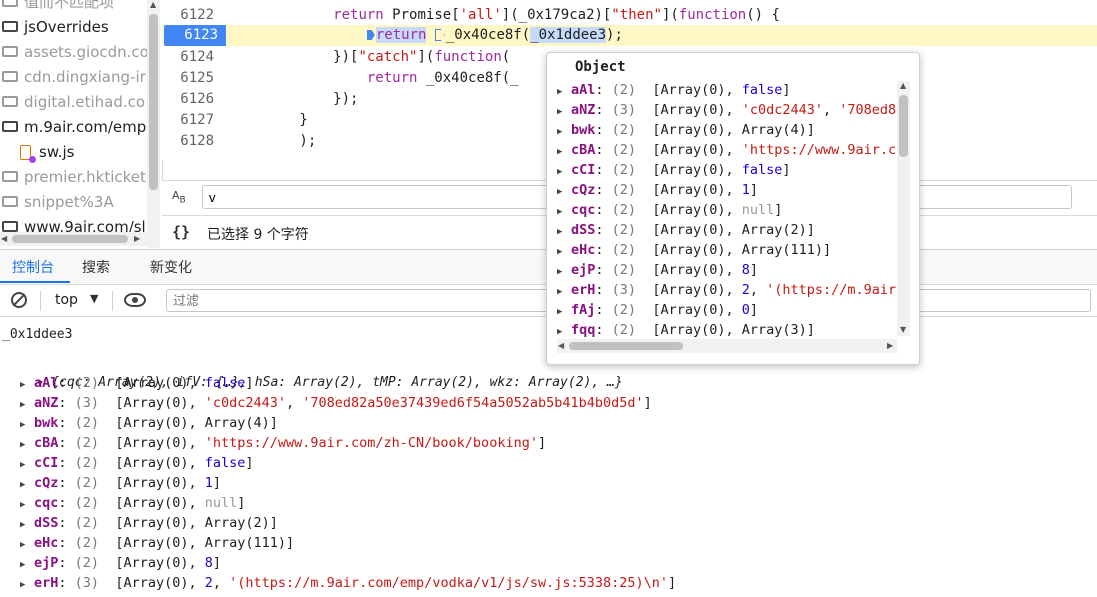 This screenshot has width=1097, height=597. I want to click on tree-folder-item: assets.giocdn.co, so click(75, 52).